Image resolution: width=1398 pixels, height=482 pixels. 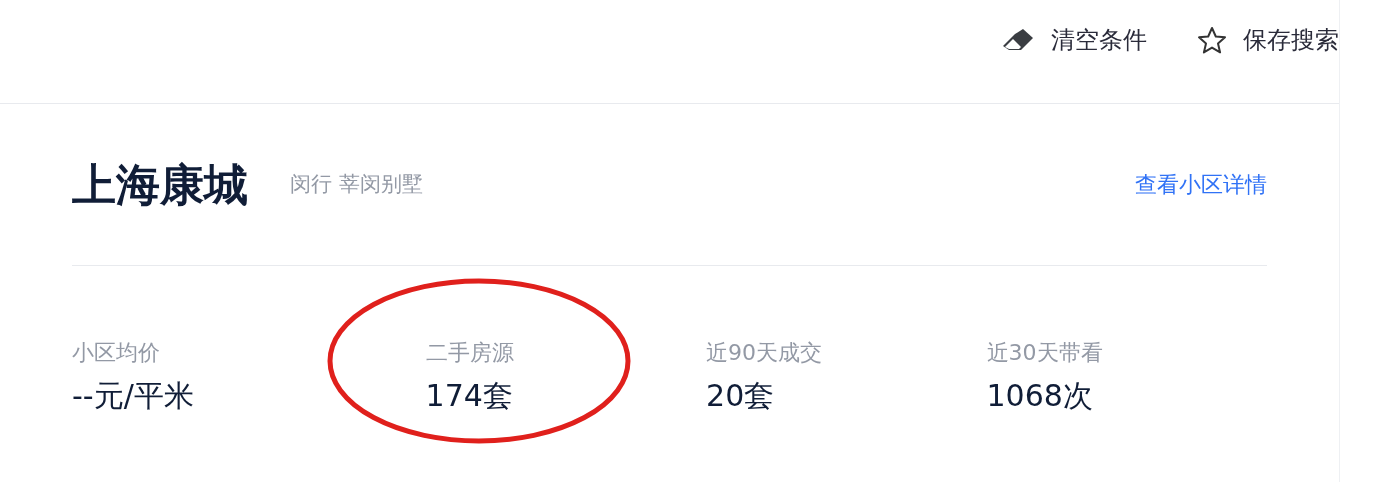 What do you see at coordinates (764, 353) in the screenshot?
I see `stat-label: 近90天成交` at bounding box center [764, 353].